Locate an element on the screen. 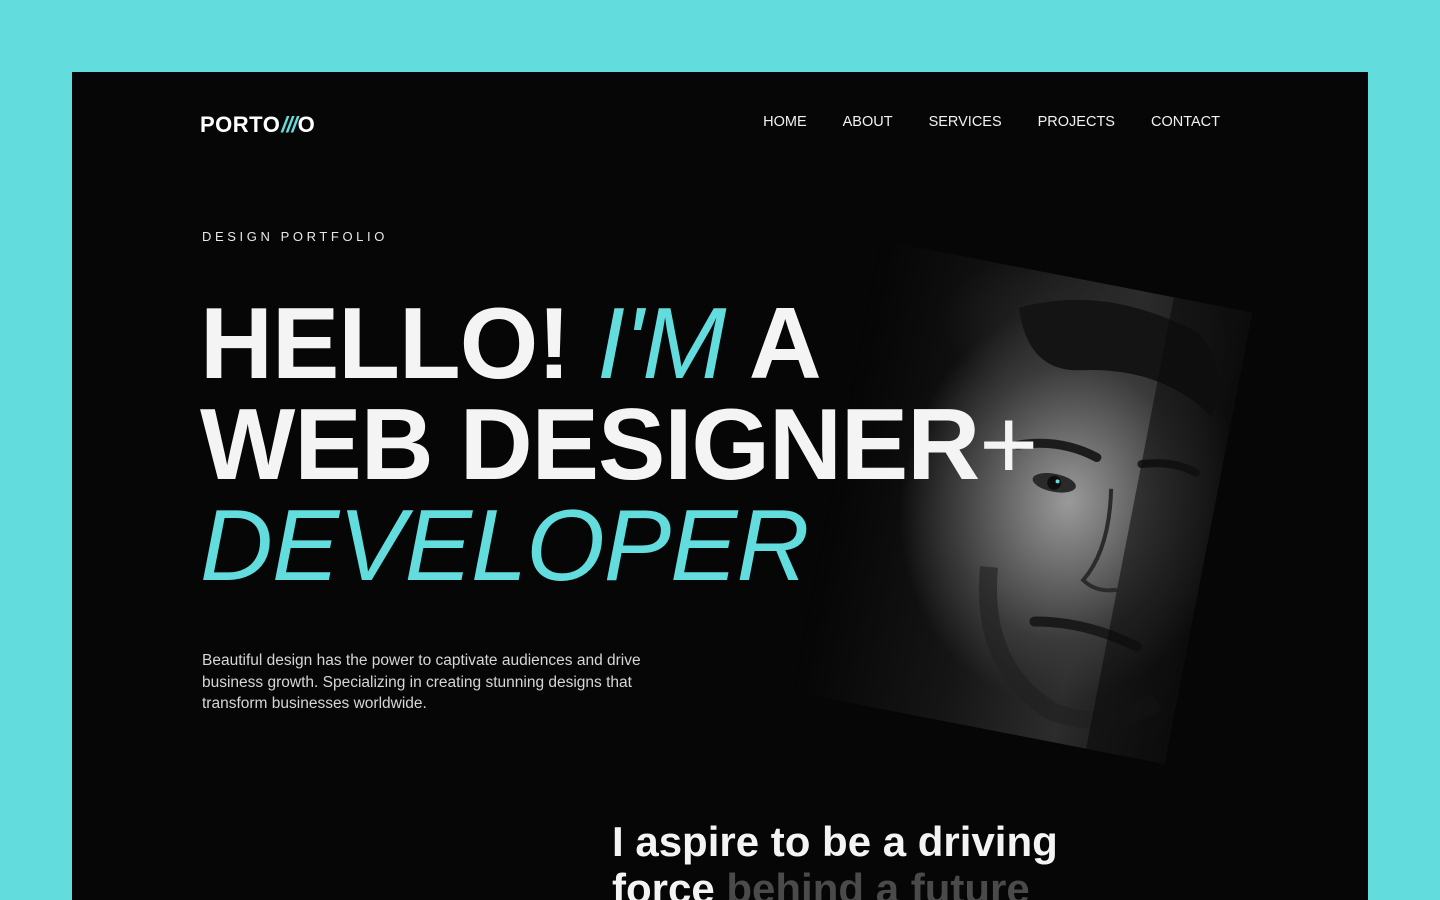 The height and width of the screenshot is (900, 1440). nav-item-home: HOME is located at coordinates (785, 122).